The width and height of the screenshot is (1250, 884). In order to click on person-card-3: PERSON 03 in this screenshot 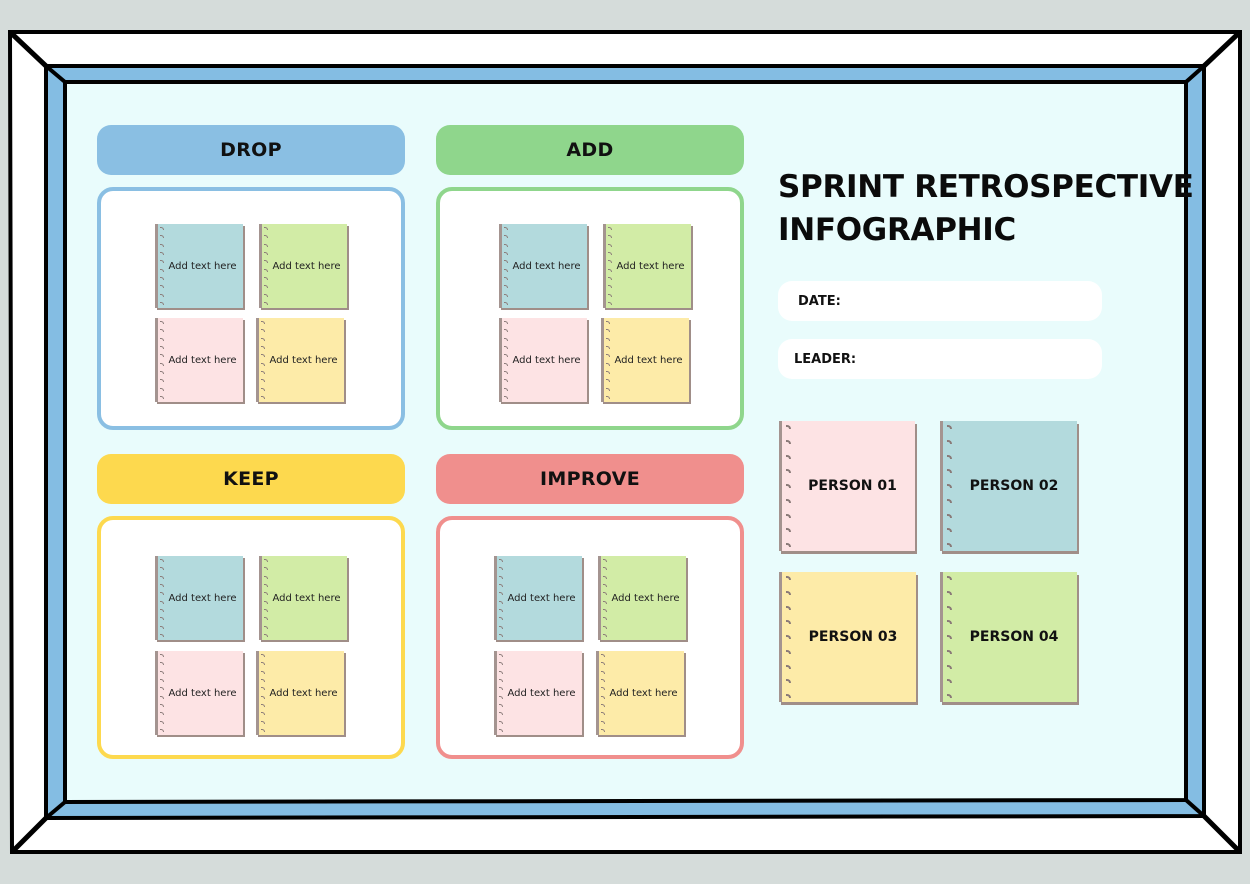, I will do `click(847, 637)`.